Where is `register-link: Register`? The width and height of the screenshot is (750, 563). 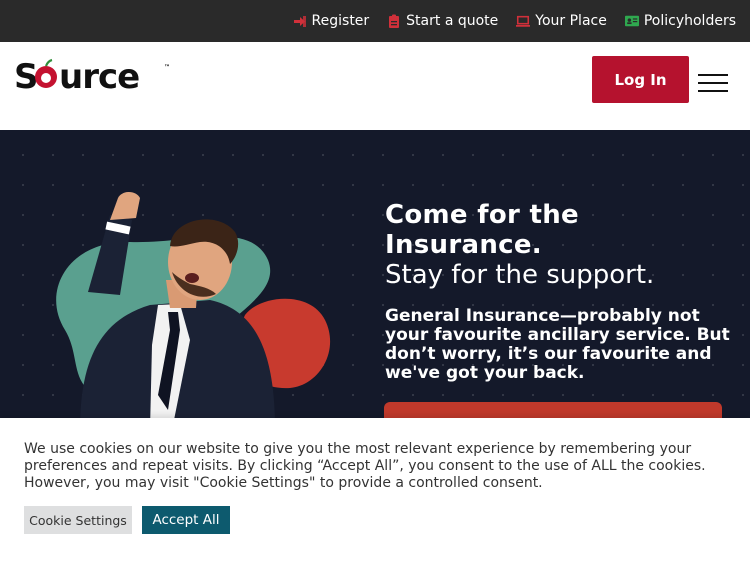 register-link: Register is located at coordinates (331, 21).